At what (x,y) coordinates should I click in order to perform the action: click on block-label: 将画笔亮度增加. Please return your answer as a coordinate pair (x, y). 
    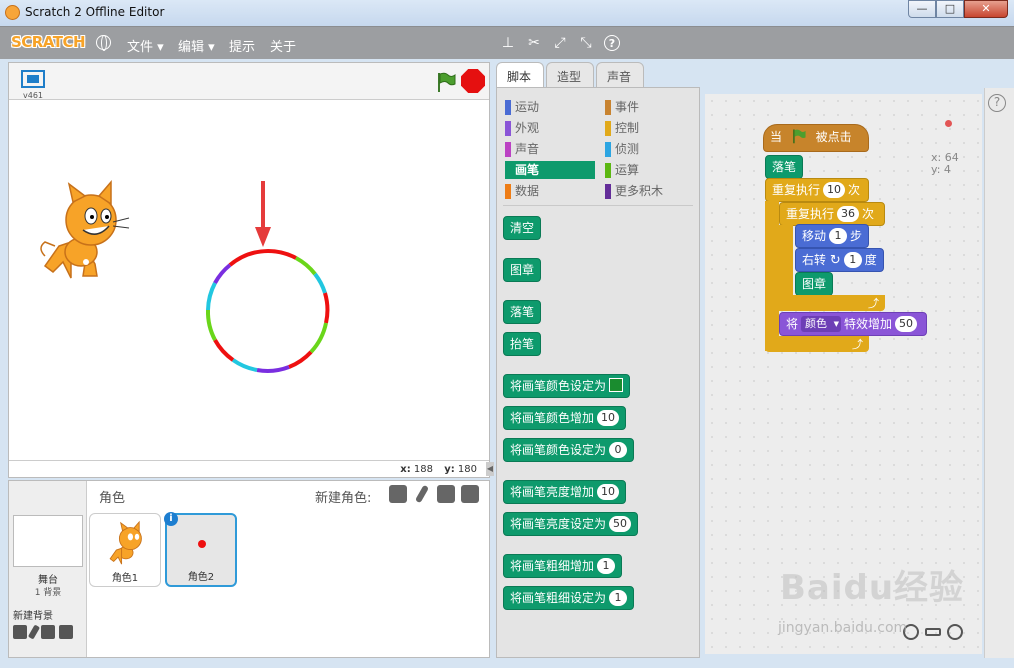
    Looking at the image, I should click on (552, 492).